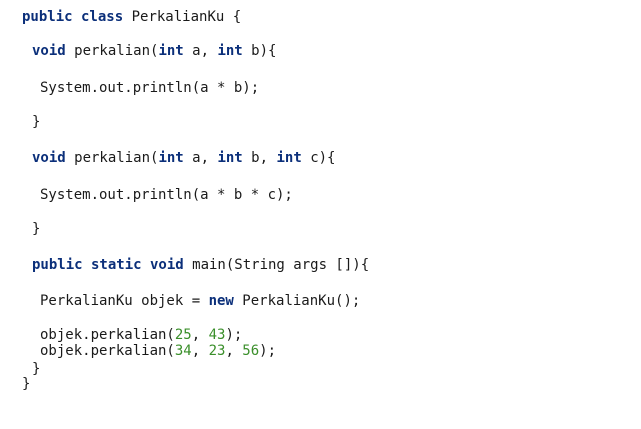  Describe the element at coordinates (259, 158) in the screenshot. I see `code-text: b,` at that location.